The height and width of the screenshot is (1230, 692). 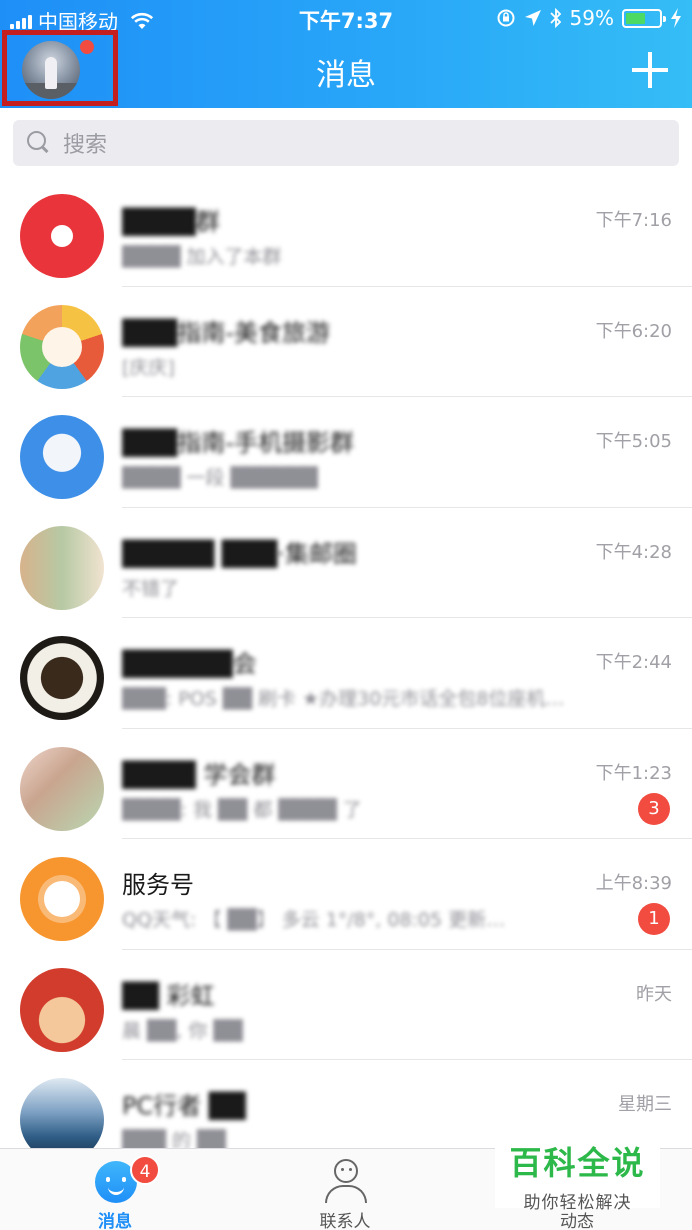 What do you see at coordinates (151, 588) in the screenshot?
I see `conversation-preview: 不错了` at bounding box center [151, 588].